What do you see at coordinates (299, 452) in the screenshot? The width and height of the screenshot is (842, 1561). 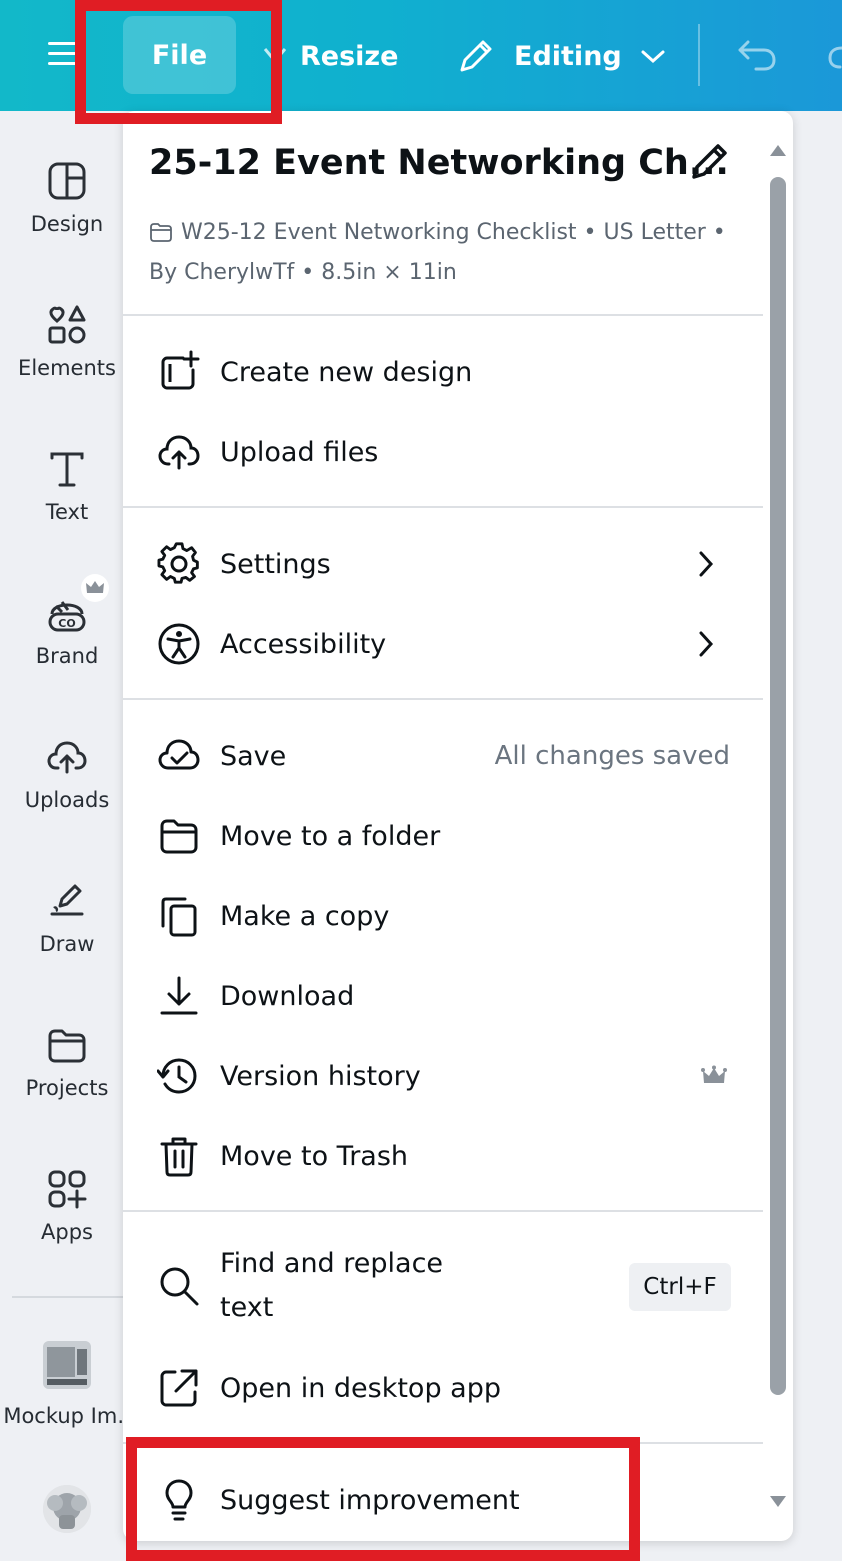 I see `menu-item-label: Upload files` at bounding box center [299, 452].